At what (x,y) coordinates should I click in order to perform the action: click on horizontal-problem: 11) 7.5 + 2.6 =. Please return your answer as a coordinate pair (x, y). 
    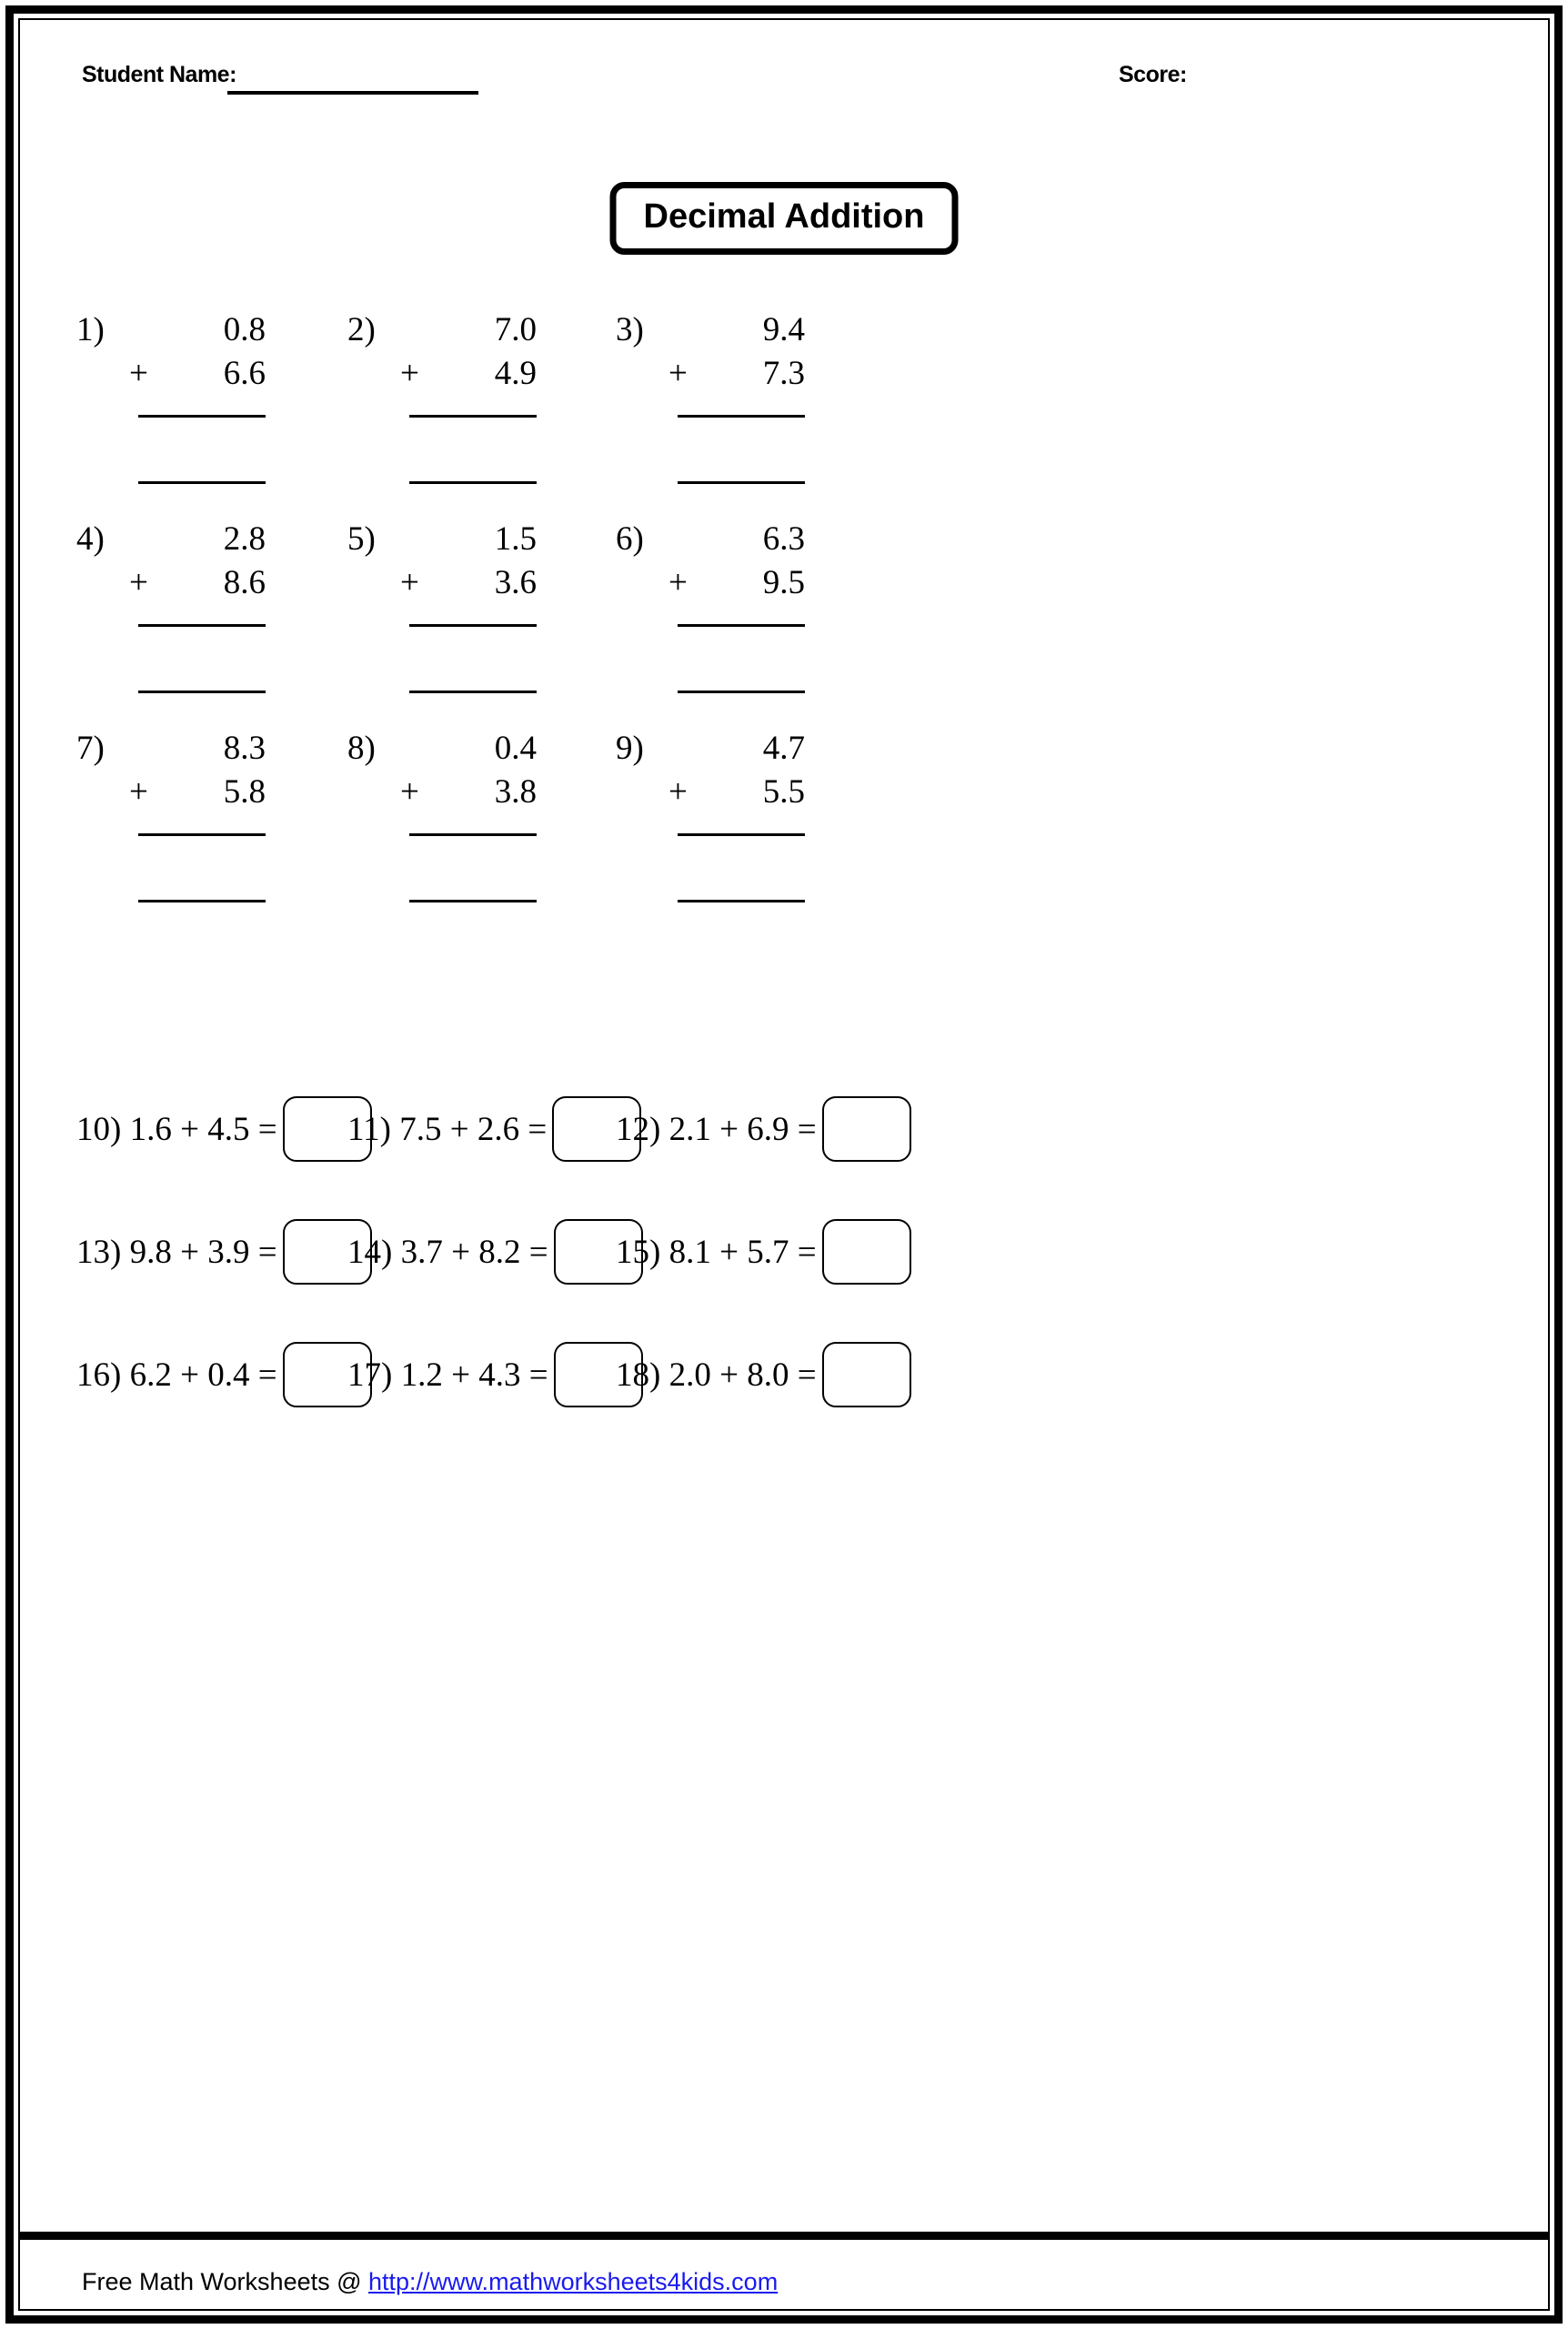
    Looking at the image, I should click on (494, 1129).